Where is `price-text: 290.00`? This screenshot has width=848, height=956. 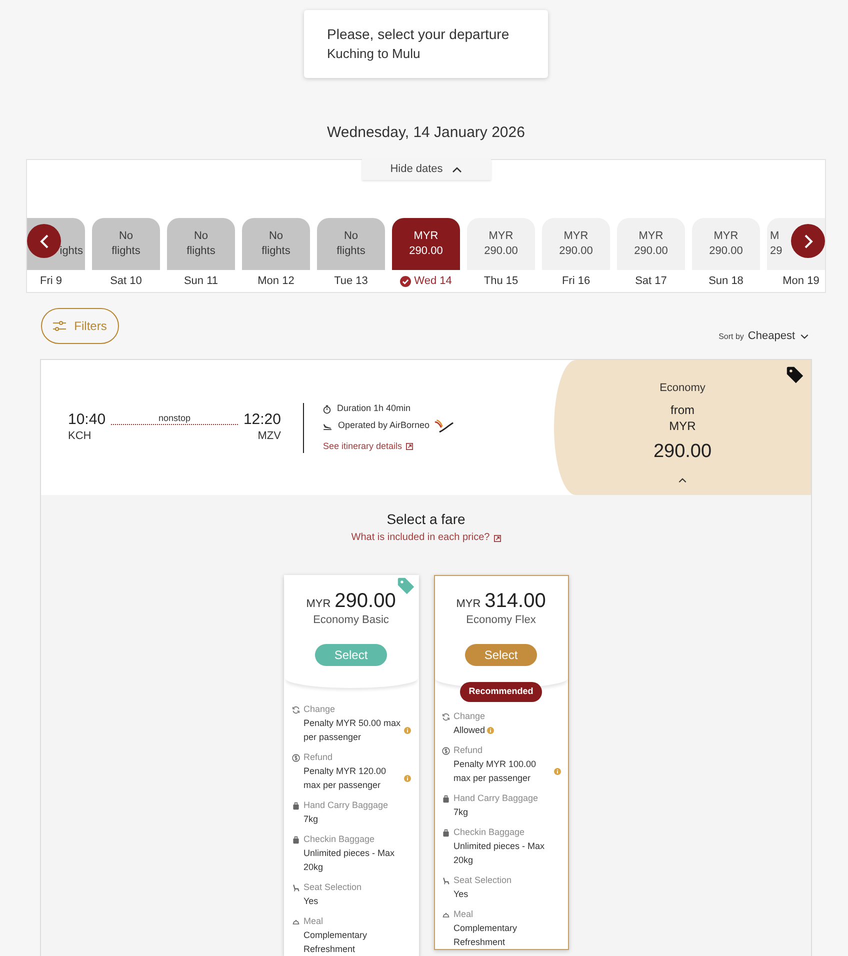 price-text: 290.00 is located at coordinates (682, 452).